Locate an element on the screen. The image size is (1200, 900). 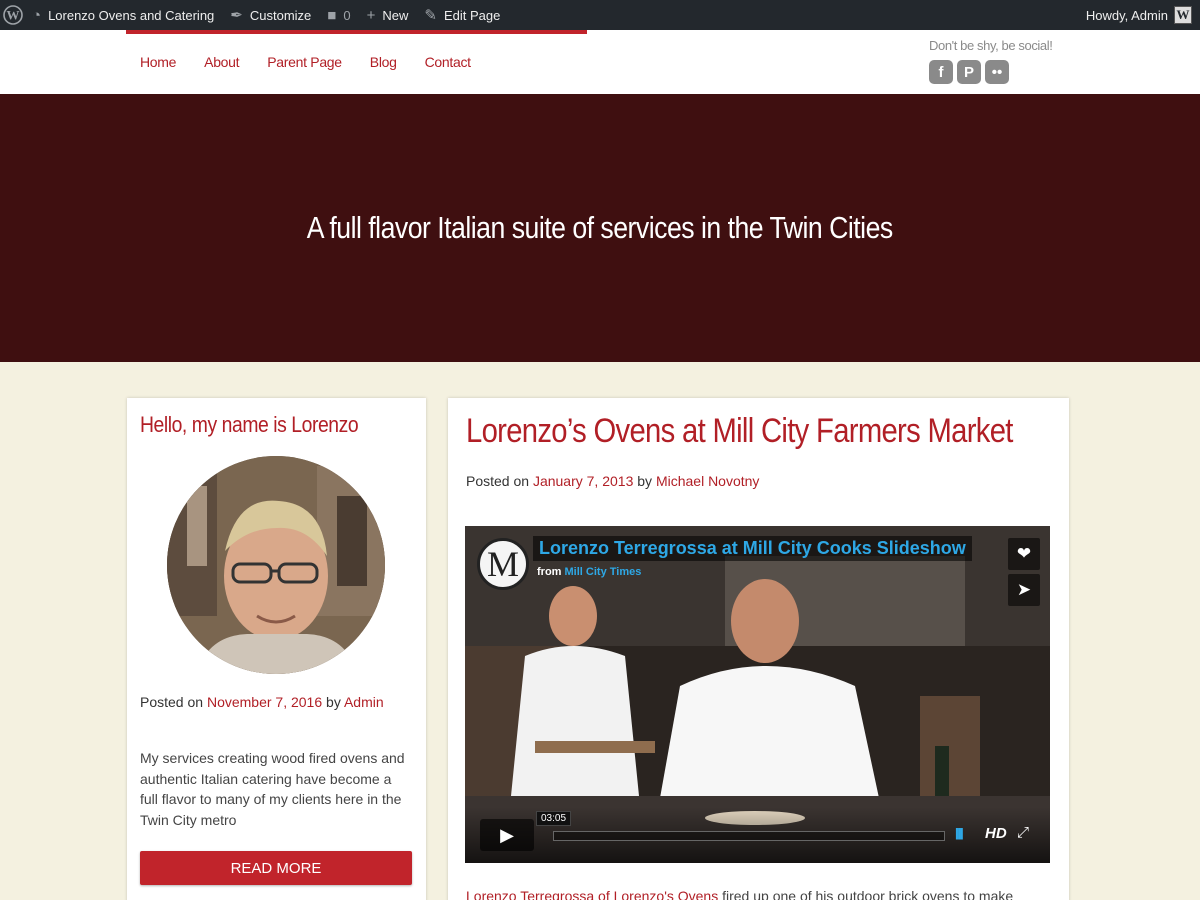
author-photo is located at coordinates (276, 565).